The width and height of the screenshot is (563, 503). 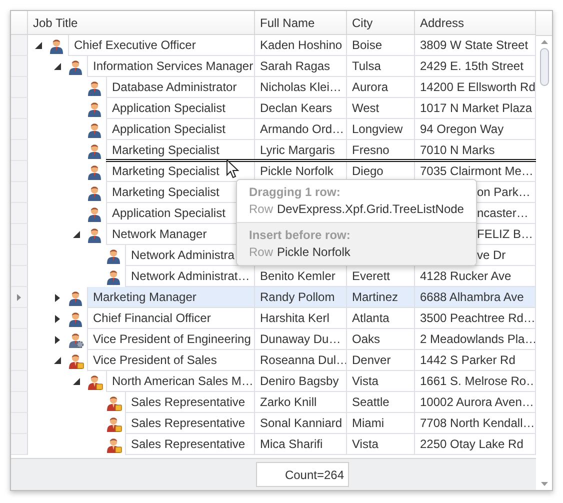 What do you see at coordinates (381, 87) in the screenshot?
I see `city-cell: Aurora` at bounding box center [381, 87].